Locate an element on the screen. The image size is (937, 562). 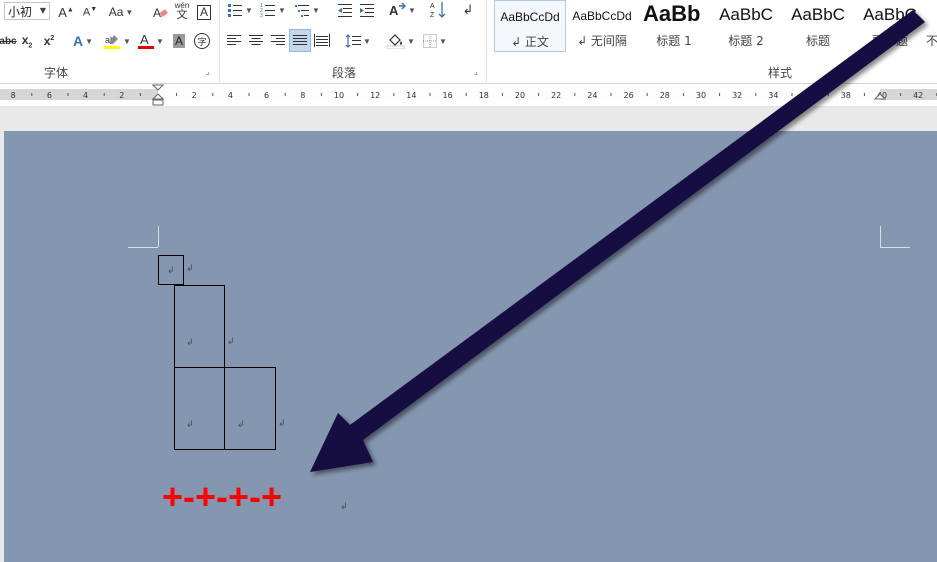
svg-text: Z is located at coordinates (432, 15).